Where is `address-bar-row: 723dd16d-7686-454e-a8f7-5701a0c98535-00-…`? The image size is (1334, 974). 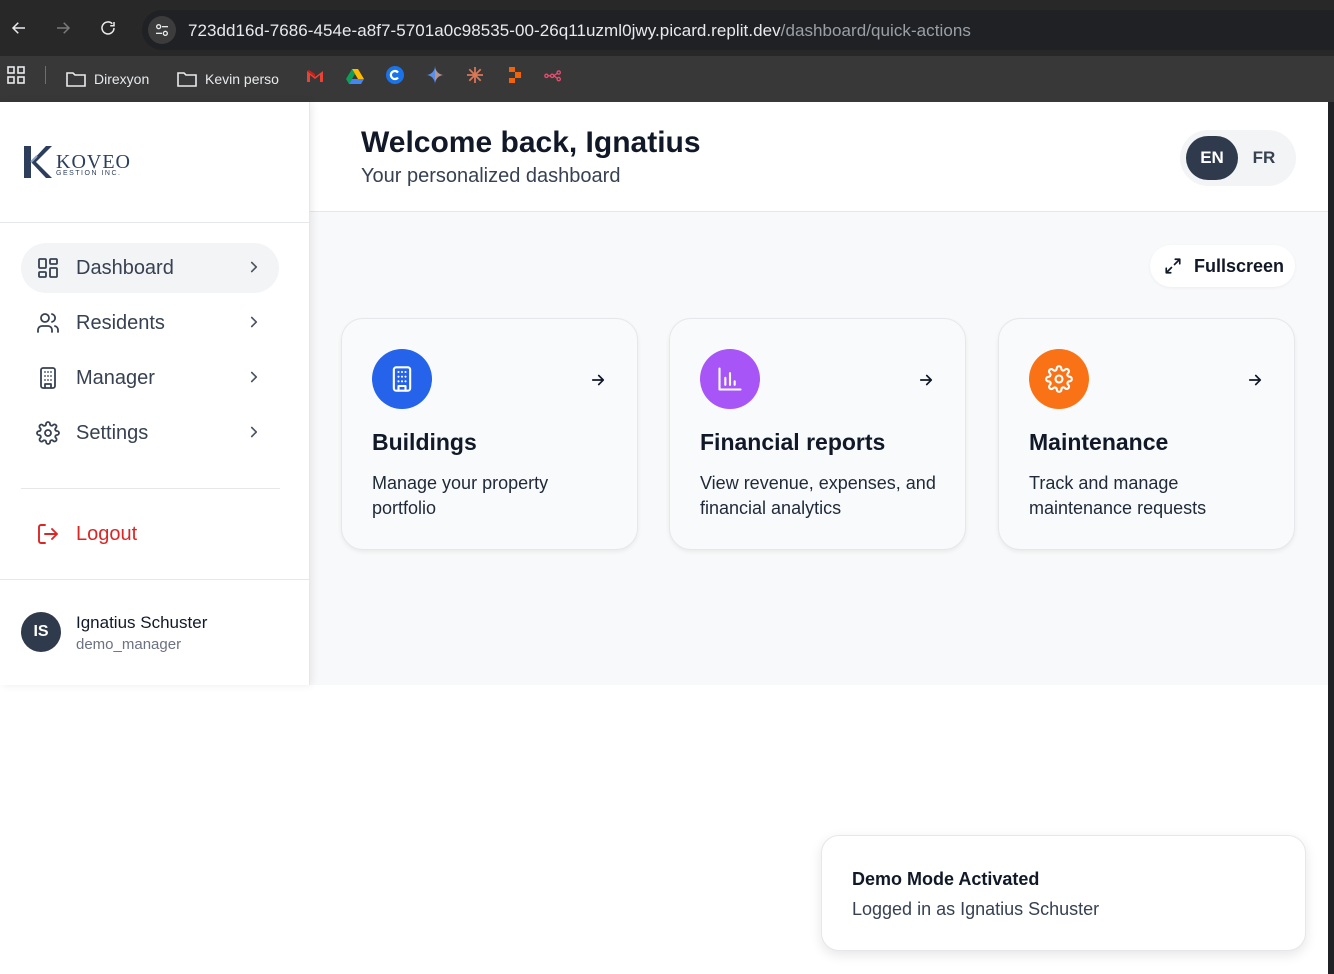 address-bar-row: 723dd16d-7686-454e-a8f7-5701a0c98535-00-… is located at coordinates (667, 28).